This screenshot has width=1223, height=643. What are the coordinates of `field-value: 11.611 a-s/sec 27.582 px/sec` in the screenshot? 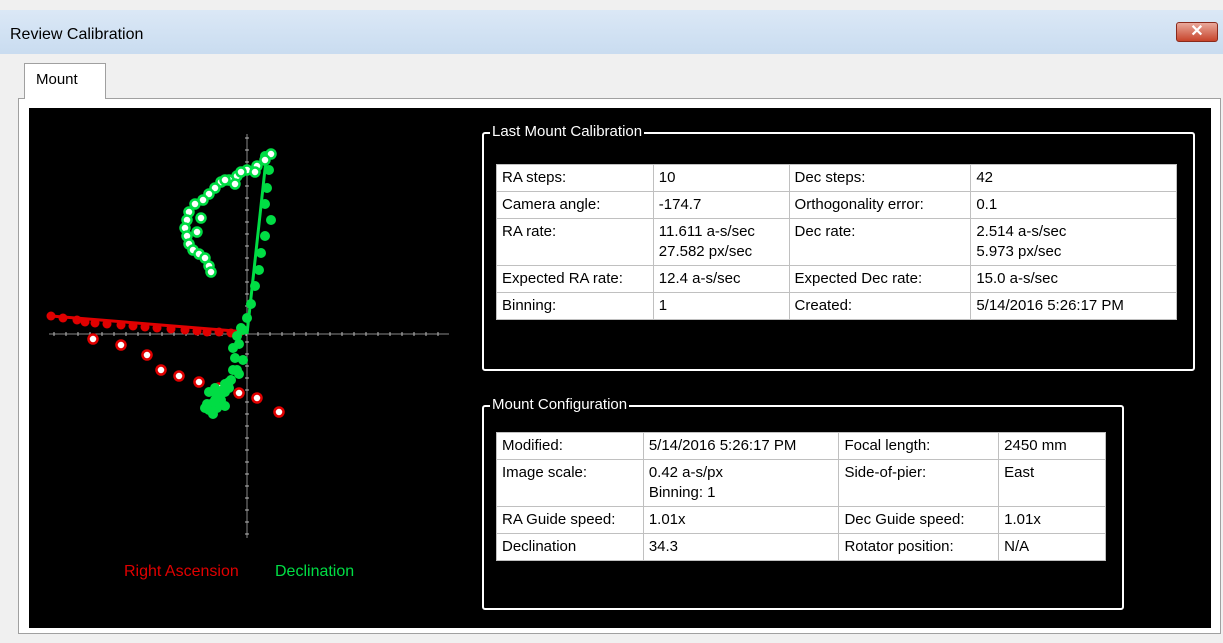 It's located at (721, 242).